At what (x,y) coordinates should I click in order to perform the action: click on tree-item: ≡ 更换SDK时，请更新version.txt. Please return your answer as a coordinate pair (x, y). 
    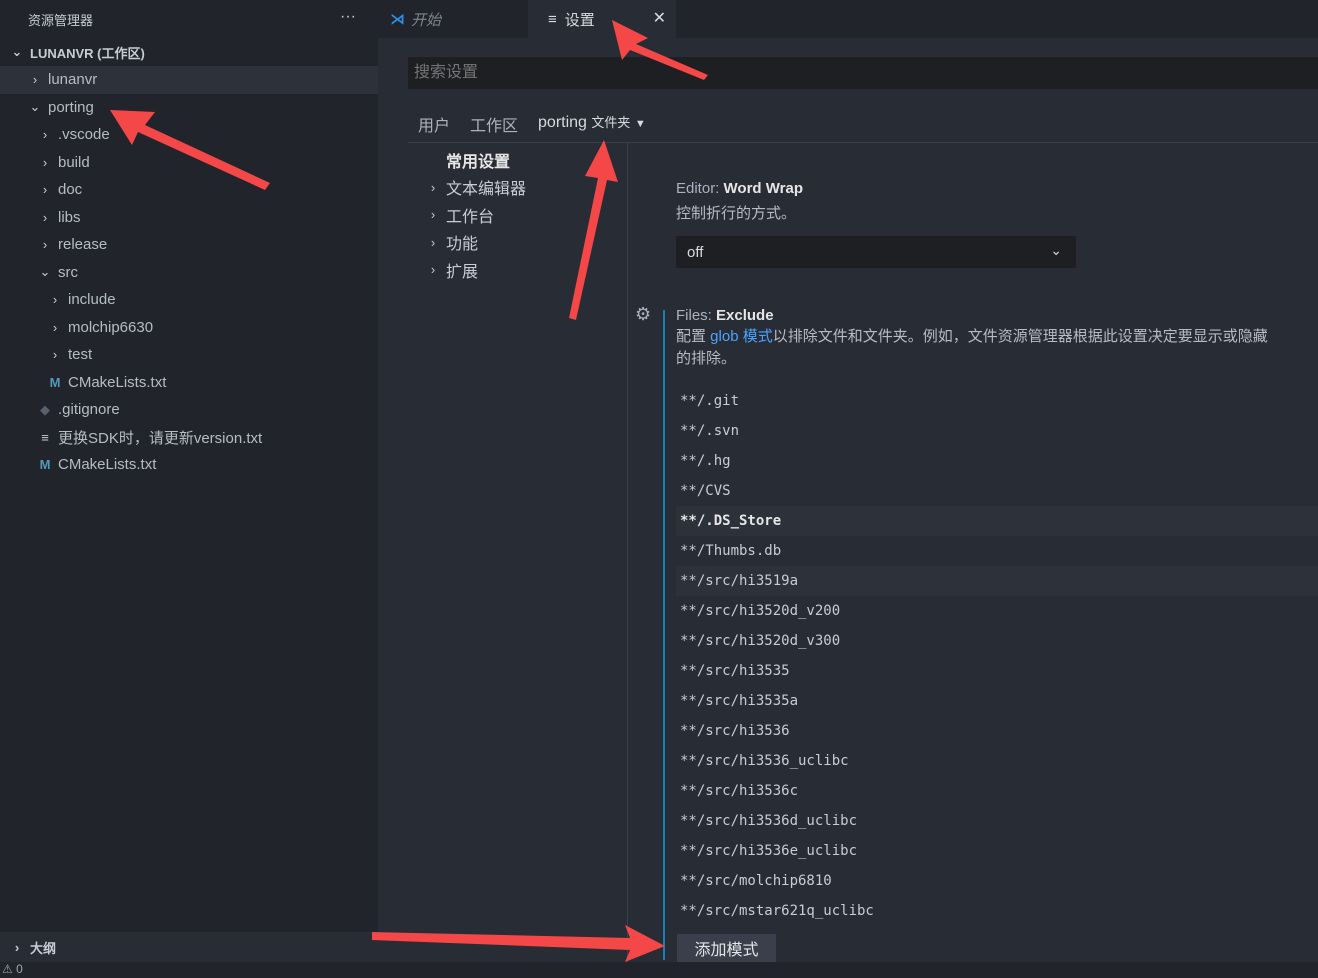
    Looking at the image, I should click on (189, 438).